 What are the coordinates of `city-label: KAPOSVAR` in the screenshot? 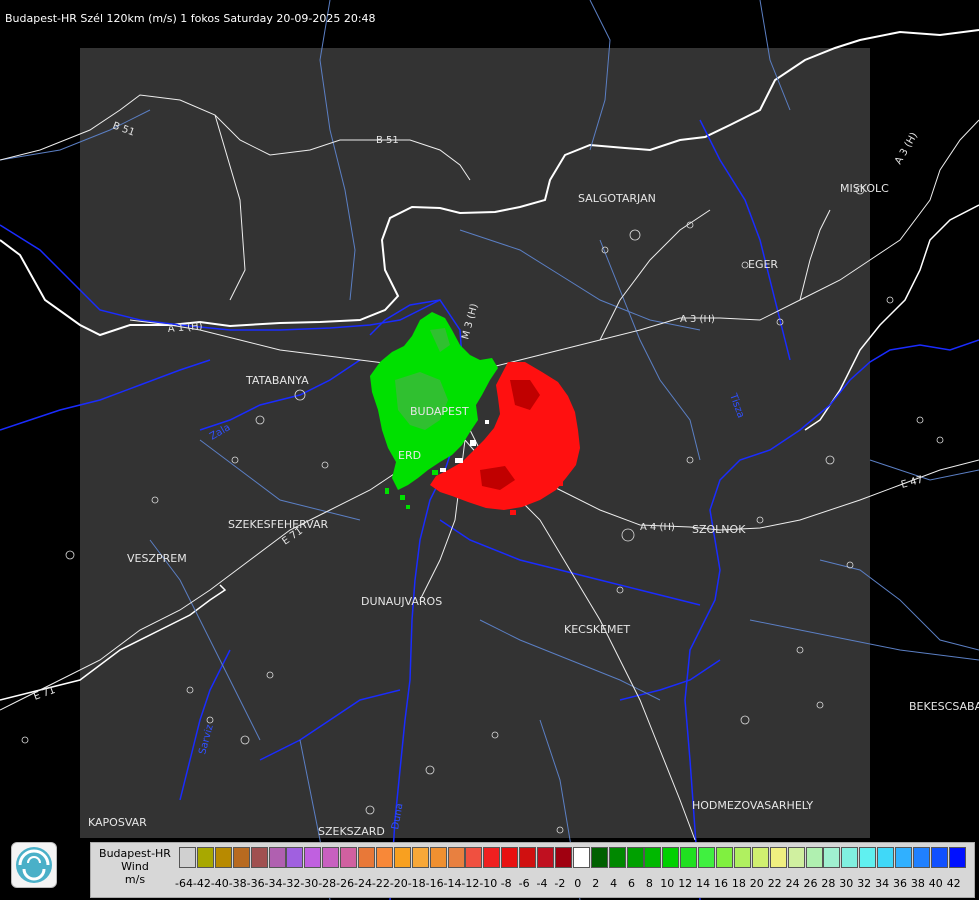 It's located at (117, 822).